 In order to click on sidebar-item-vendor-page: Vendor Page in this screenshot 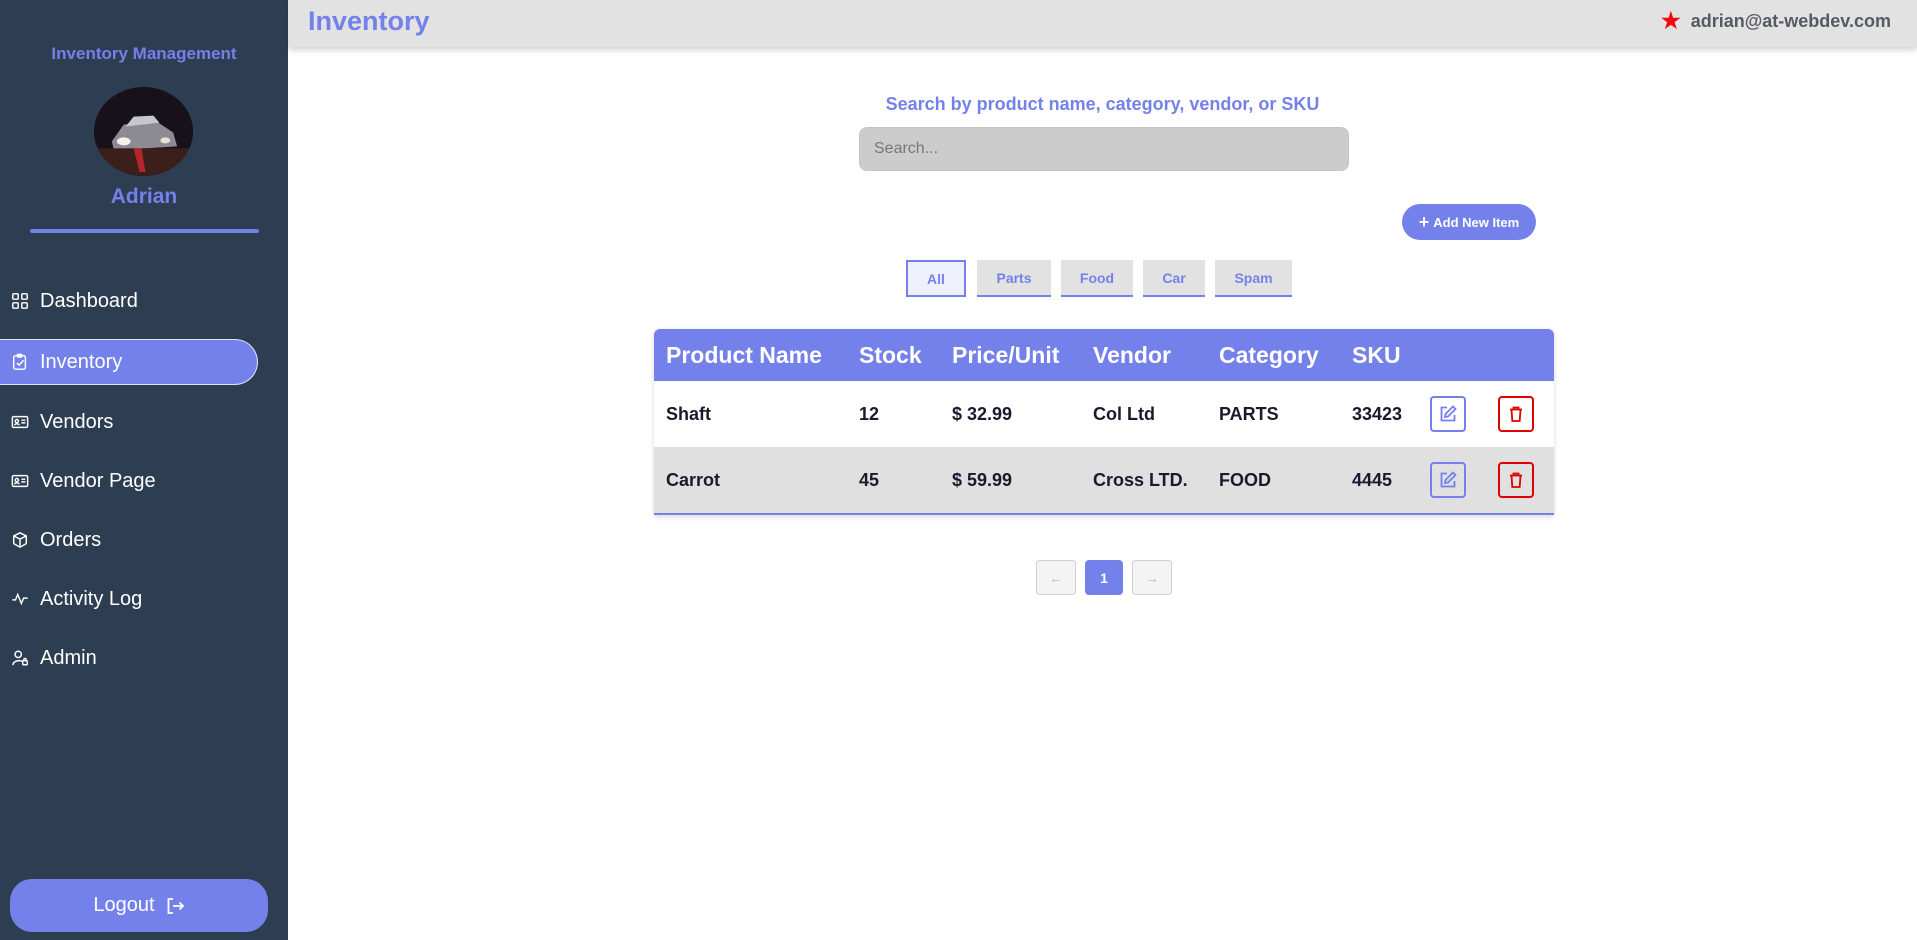, I will do `click(129, 481)`.